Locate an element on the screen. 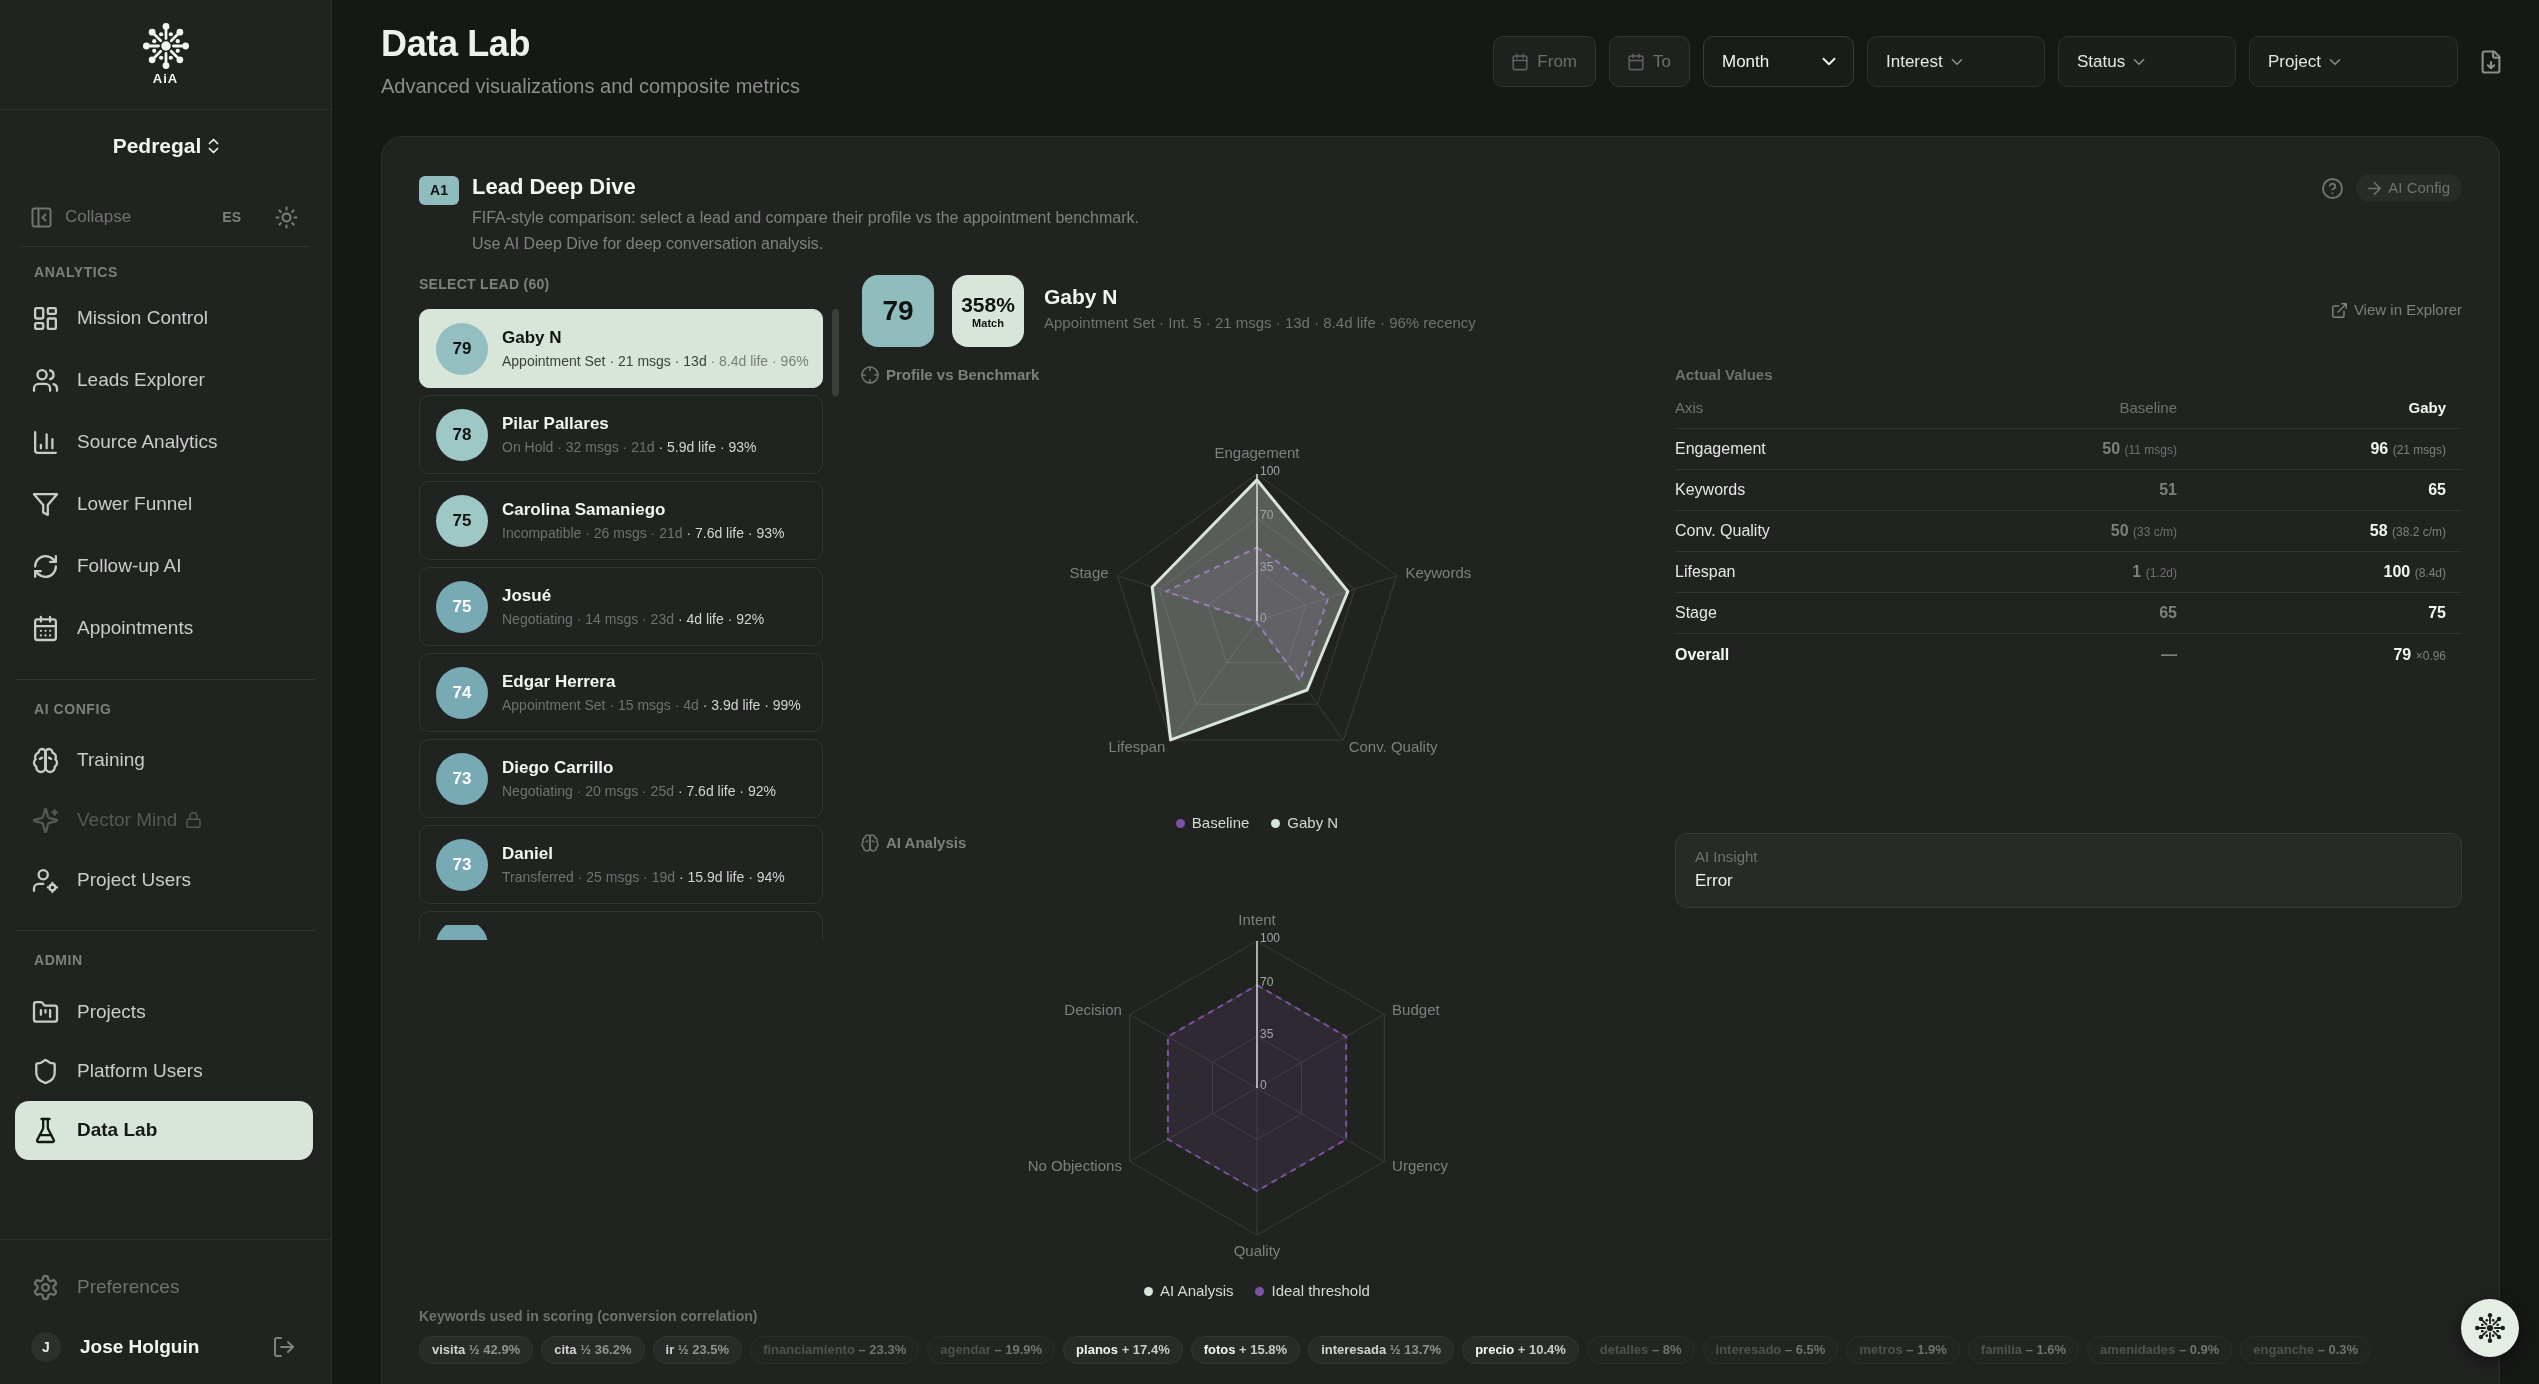  lead-meta: Negotiating · 20 msgs · 25d · 7.6d life · 92% is located at coordinates (639, 791).